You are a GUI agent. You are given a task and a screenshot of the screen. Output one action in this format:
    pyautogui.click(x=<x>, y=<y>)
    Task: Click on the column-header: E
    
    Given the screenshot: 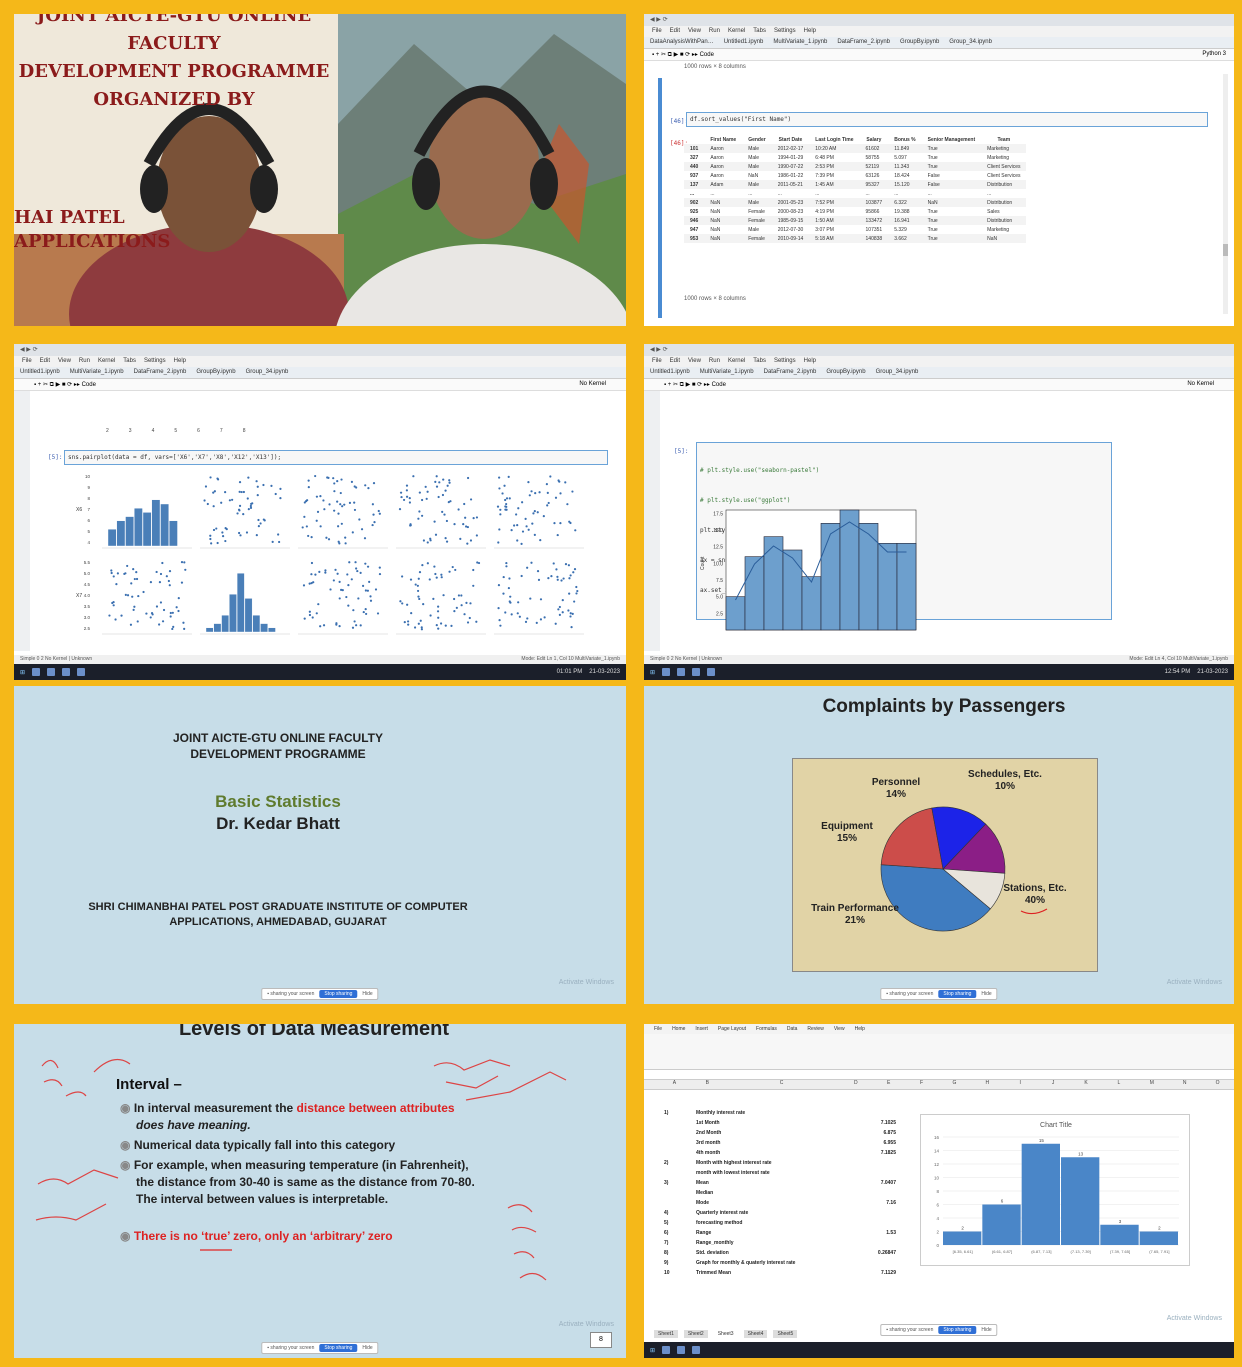 What is the action you would take?
    pyautogui.click(x=888, y=1084)
    